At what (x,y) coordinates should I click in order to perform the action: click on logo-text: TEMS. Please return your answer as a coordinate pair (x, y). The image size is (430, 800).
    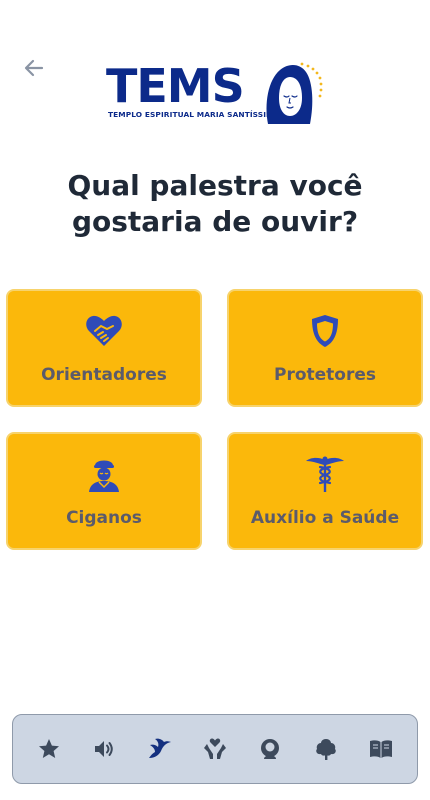
    Looking at the image, I should click on (175, 86).